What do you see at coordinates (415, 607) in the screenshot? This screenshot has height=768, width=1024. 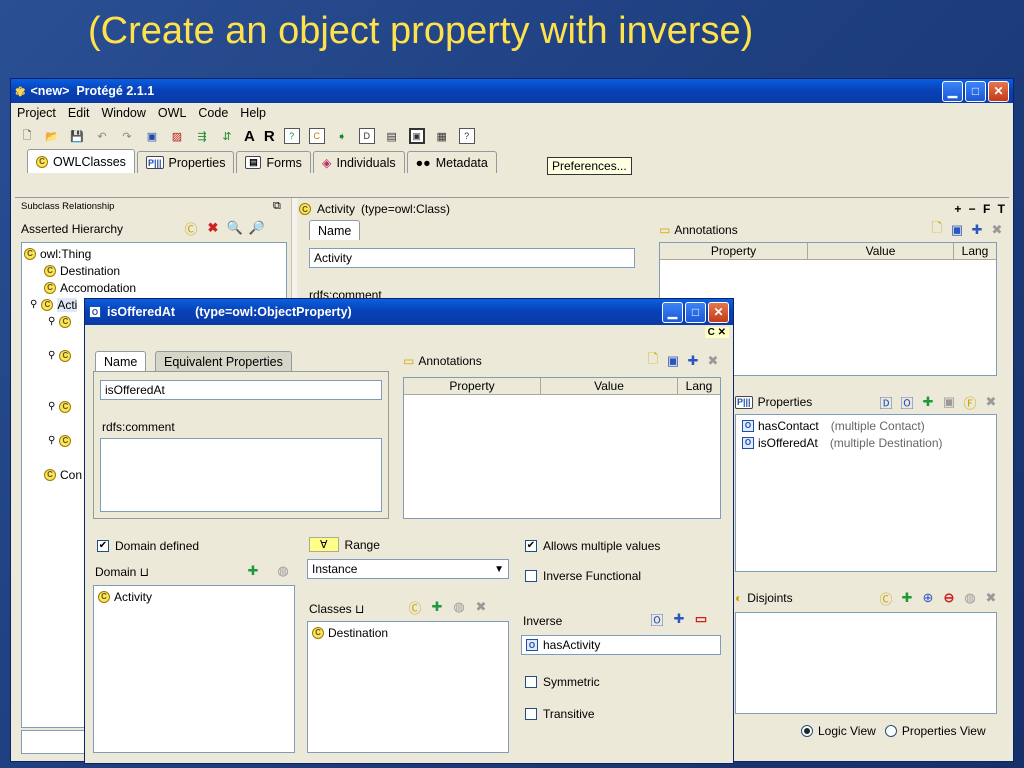 I see `create-range-class-icon: Ⓒ` at bounding box center [415, 607].